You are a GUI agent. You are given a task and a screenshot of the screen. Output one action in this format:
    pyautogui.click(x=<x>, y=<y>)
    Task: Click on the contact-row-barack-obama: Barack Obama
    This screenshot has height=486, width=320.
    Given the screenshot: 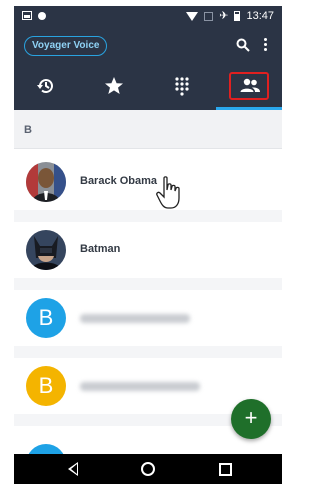 What is the action you would take?
    pyautogui.click(x=148, y=182)
    